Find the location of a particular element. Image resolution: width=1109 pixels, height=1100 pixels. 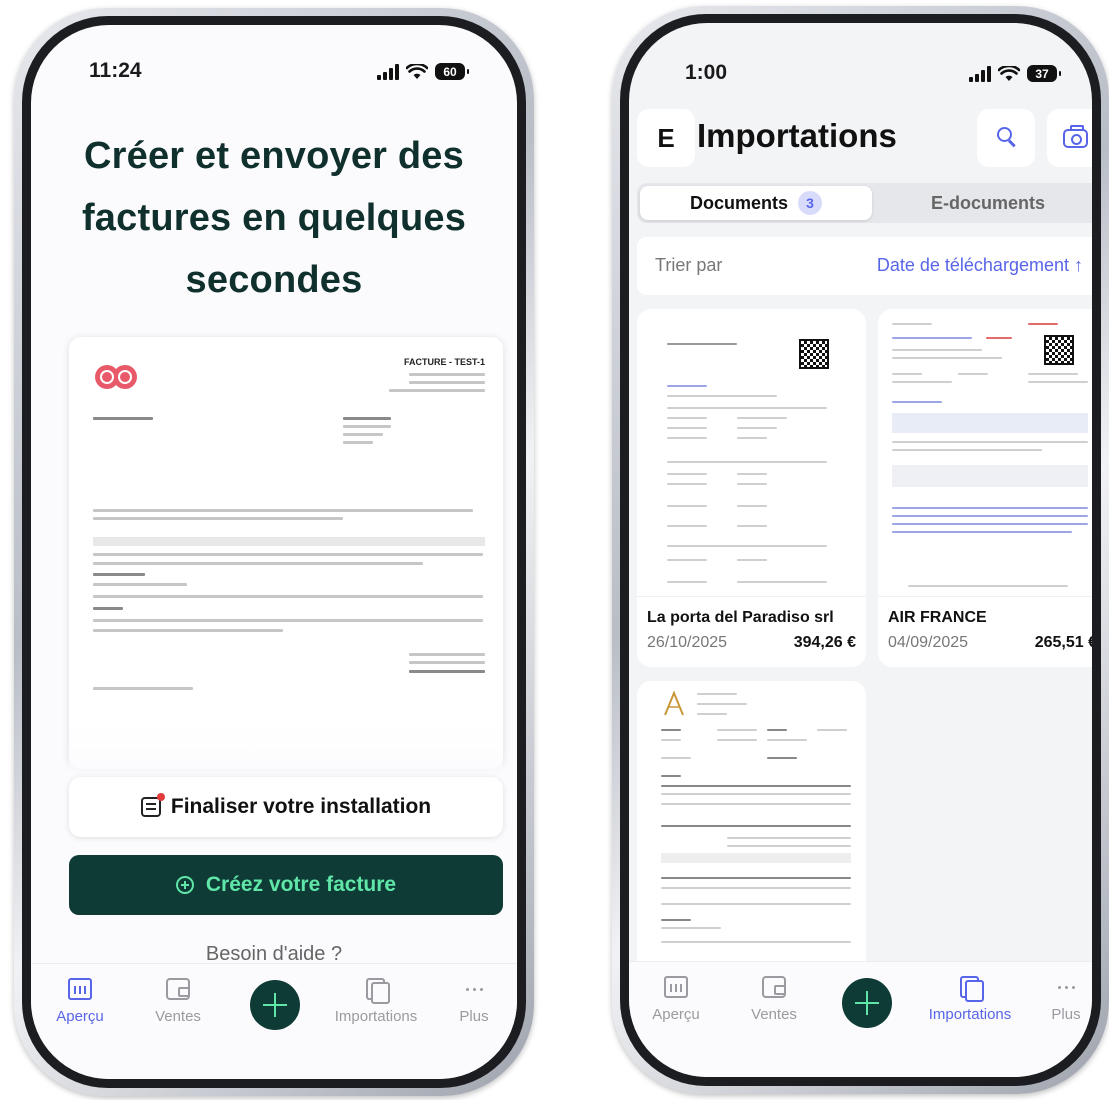

avatar: E is located at coordinates (666, 138).